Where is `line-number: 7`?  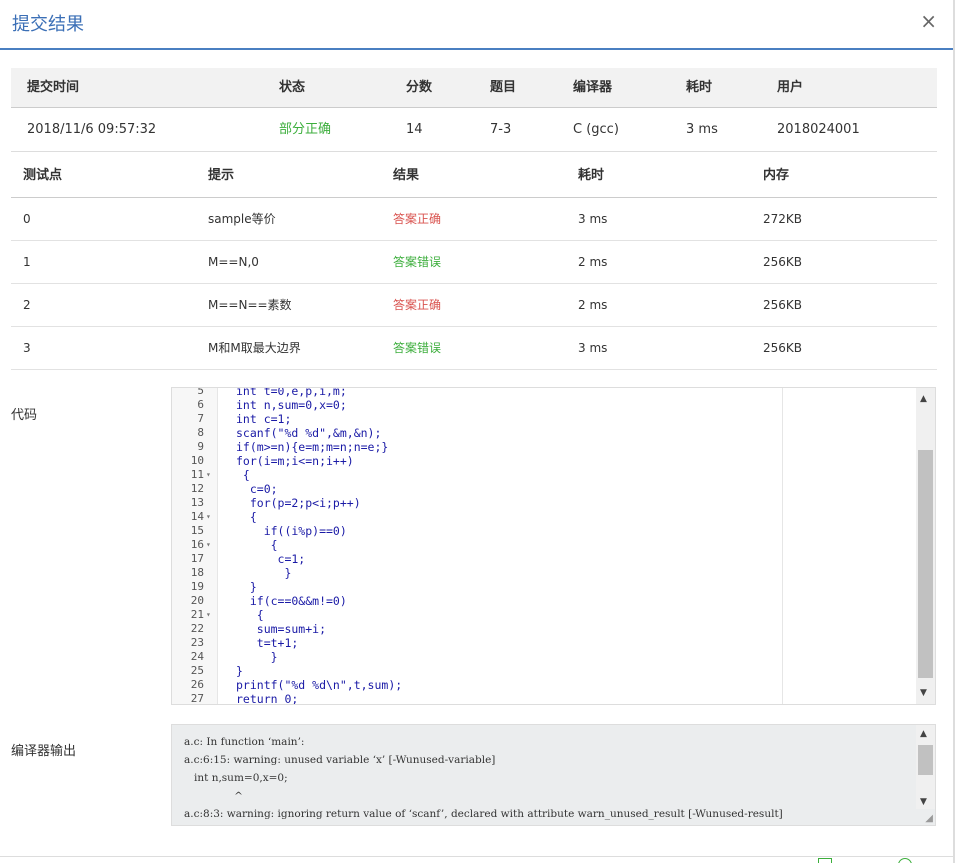
line-number: 7 is located at coordinates (200, 418).